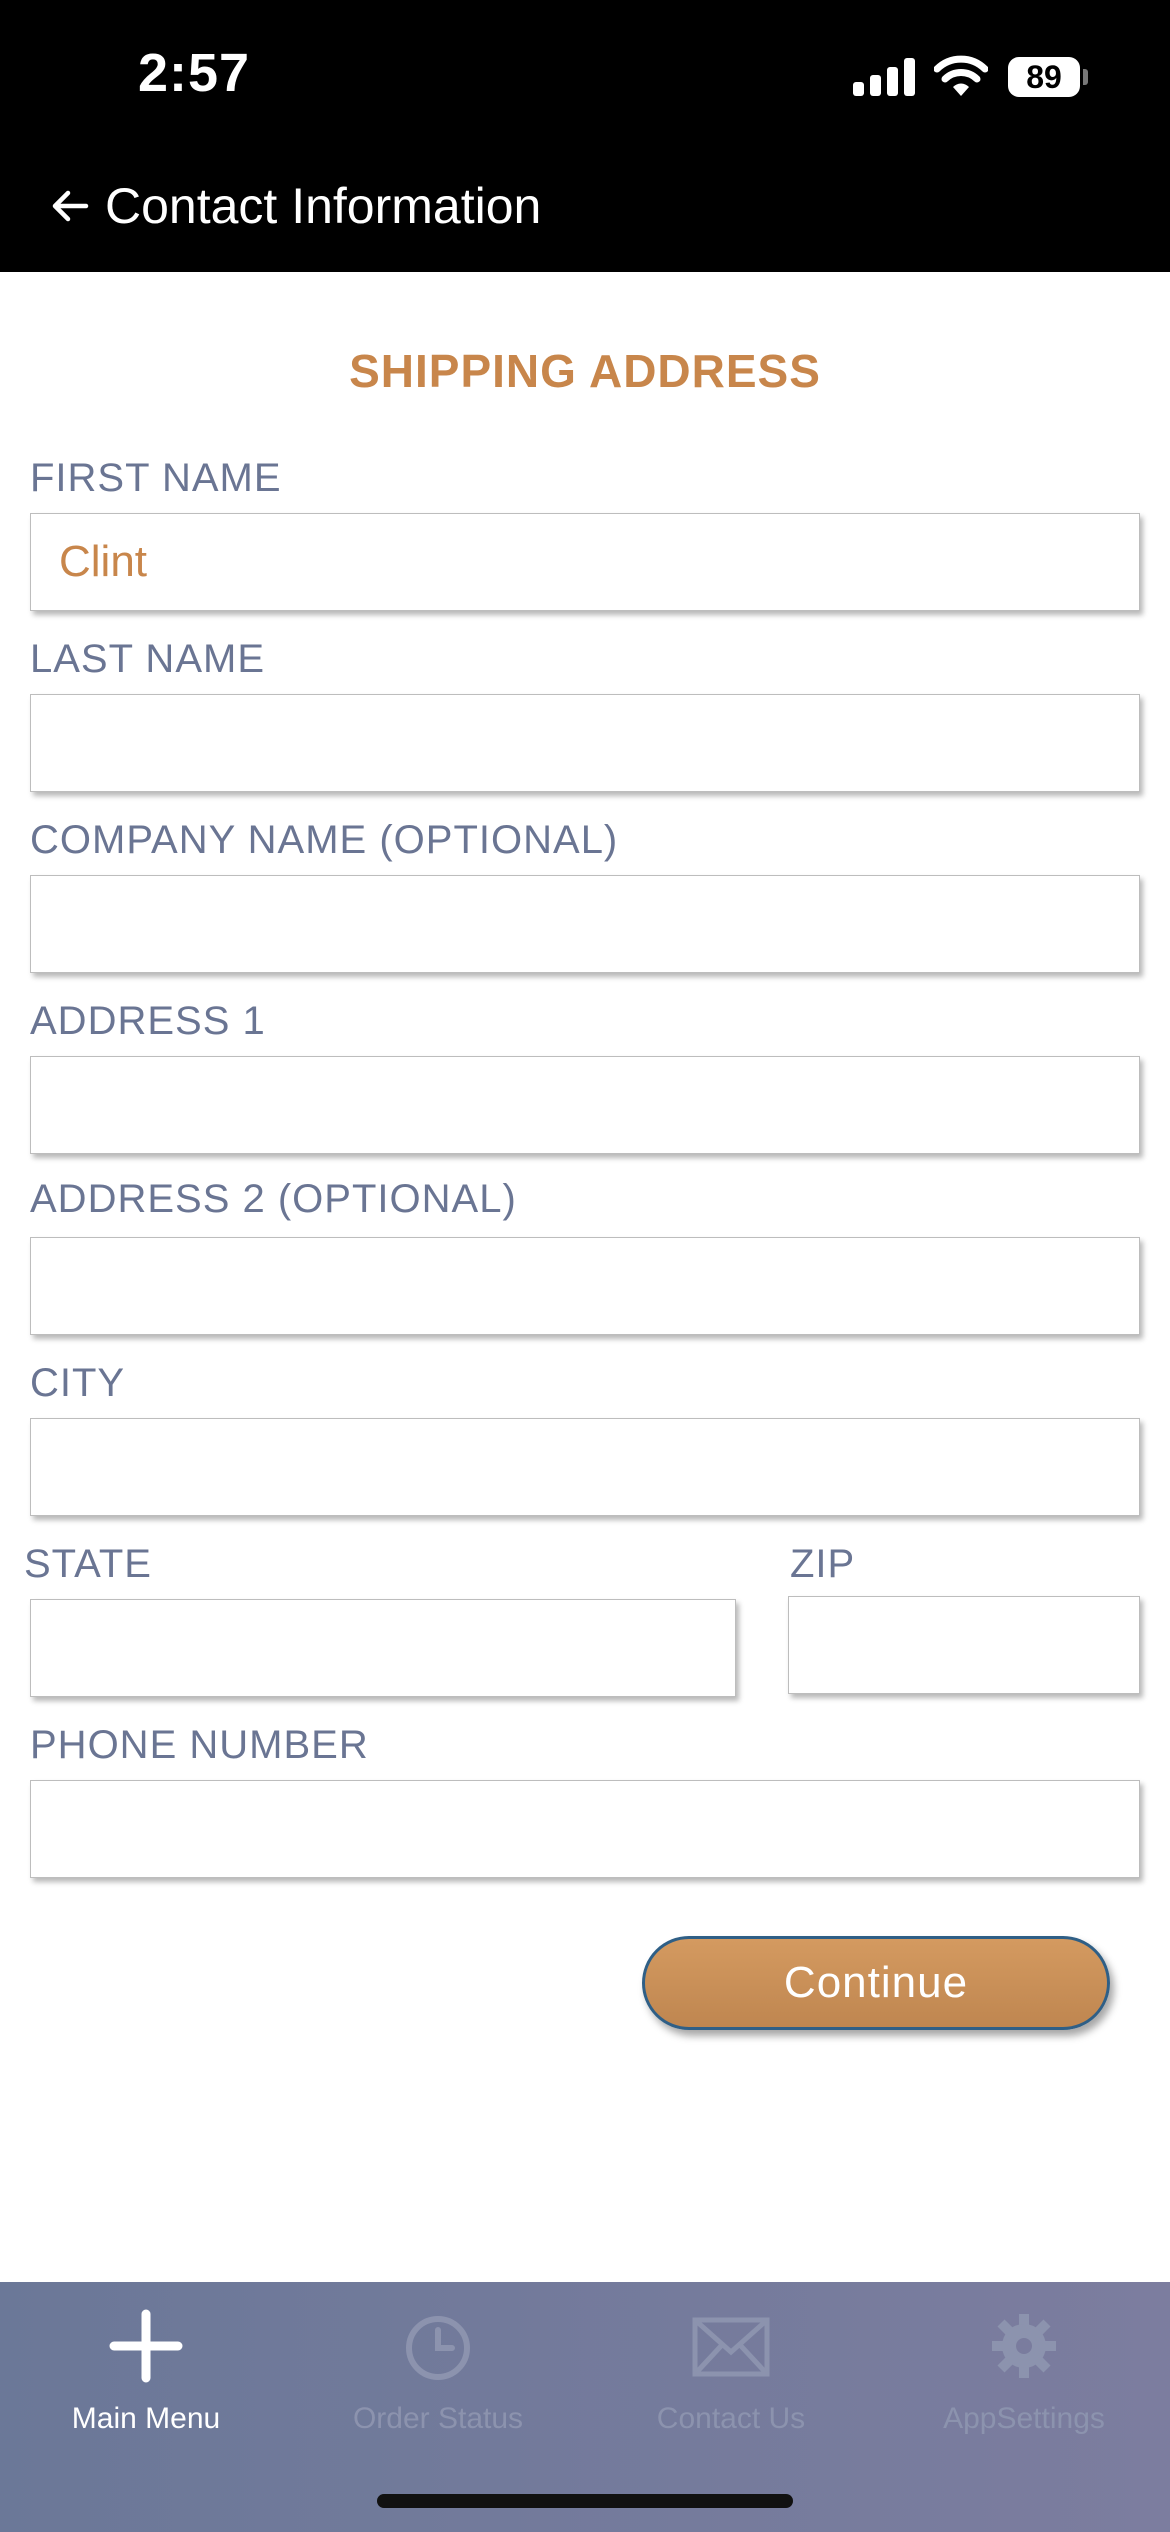 Image resolution: width=1170 pixels, height=2532 pixels. What do you see at coordinates (884, 77) in the screenshot?
I see `cellular-signal-icon` at bounding box center [884, 77].